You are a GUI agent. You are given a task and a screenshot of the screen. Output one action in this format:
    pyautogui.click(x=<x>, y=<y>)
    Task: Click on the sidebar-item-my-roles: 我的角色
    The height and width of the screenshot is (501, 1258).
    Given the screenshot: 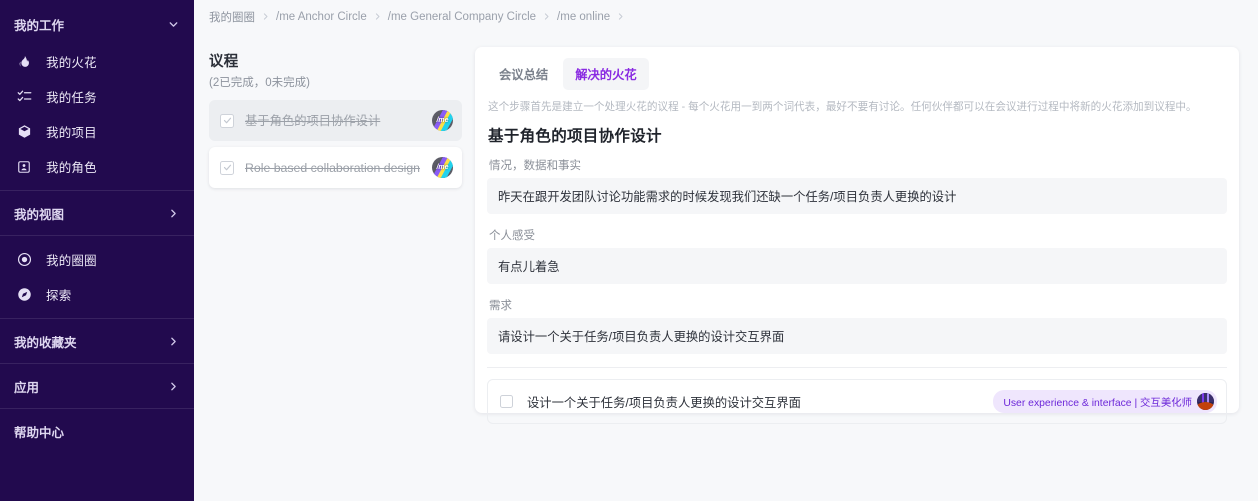 What is the action you would take?
    pyautogui.click(x=97, y=166)
    